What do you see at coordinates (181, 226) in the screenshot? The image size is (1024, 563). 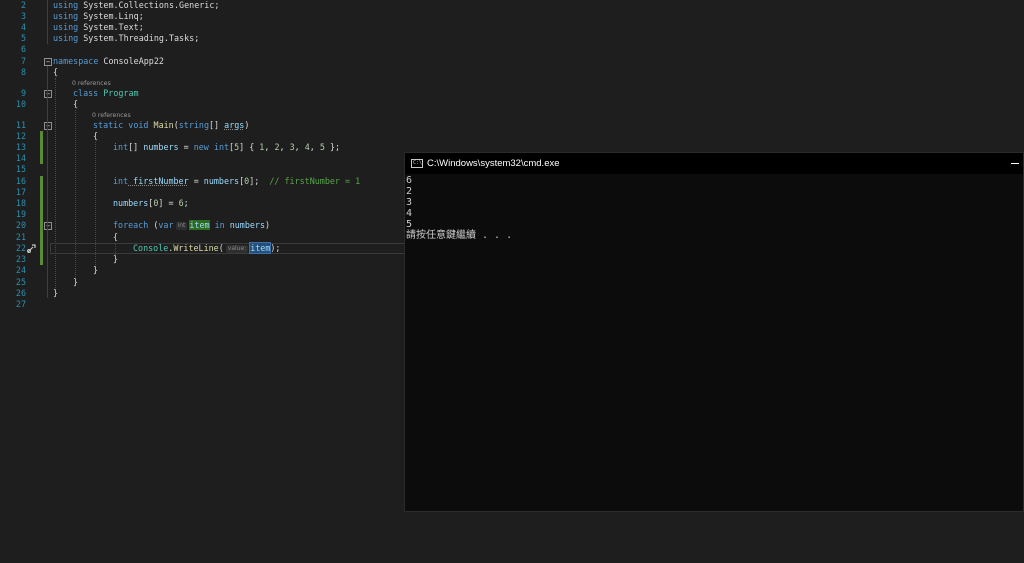 I see `inlay-type-hint: int` at bounding box center [181, 226].